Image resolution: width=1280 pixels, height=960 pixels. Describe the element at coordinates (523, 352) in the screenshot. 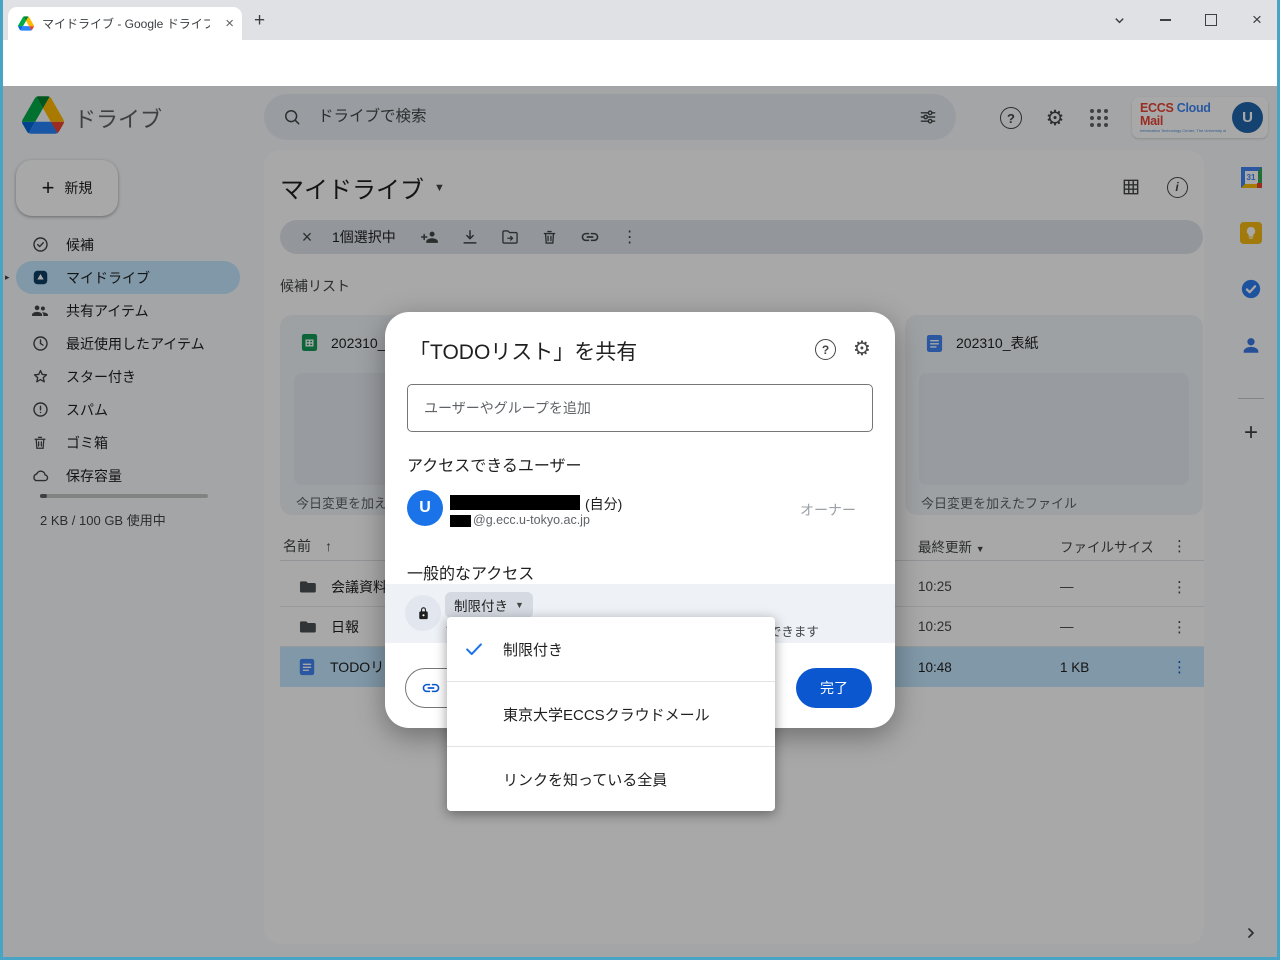

I see `dialog-title: 「TODOリスト」を共有` at that location.